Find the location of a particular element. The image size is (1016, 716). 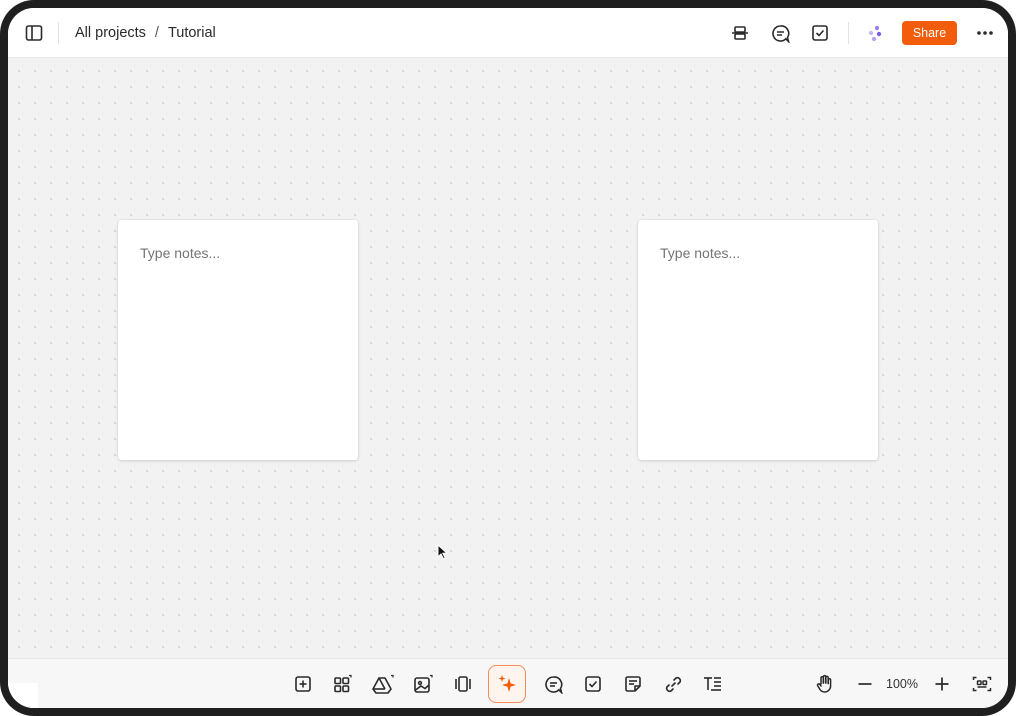

zoom-in-button is located at coordinates (942, 684).